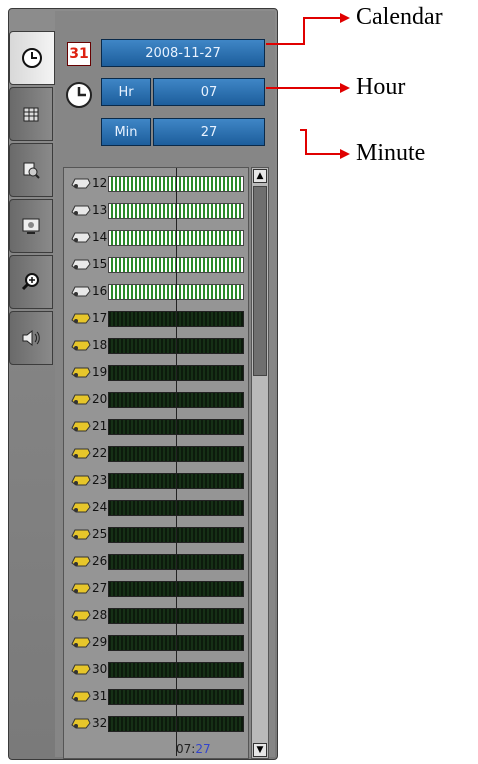 The width and height of the screenshot is (478, 764). What do you see at coordinates (156, 643) in the screenshot?
I see `channel-row: 29` at bounding box center [156, 643].